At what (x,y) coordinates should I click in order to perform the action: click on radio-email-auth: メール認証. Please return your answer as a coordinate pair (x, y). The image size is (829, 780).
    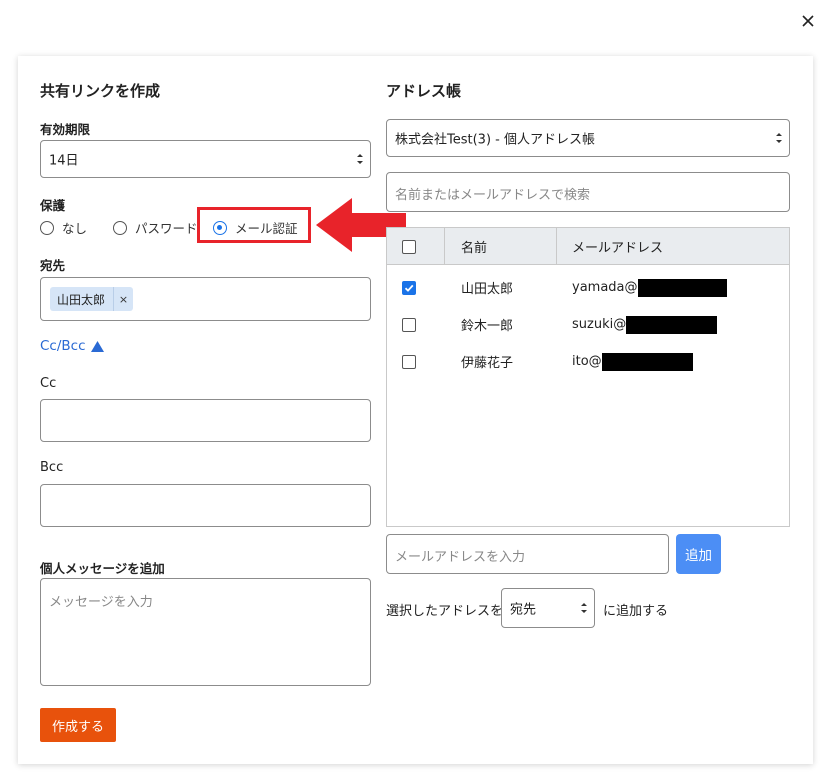
    Looking at the image, I should click on (255, 227).